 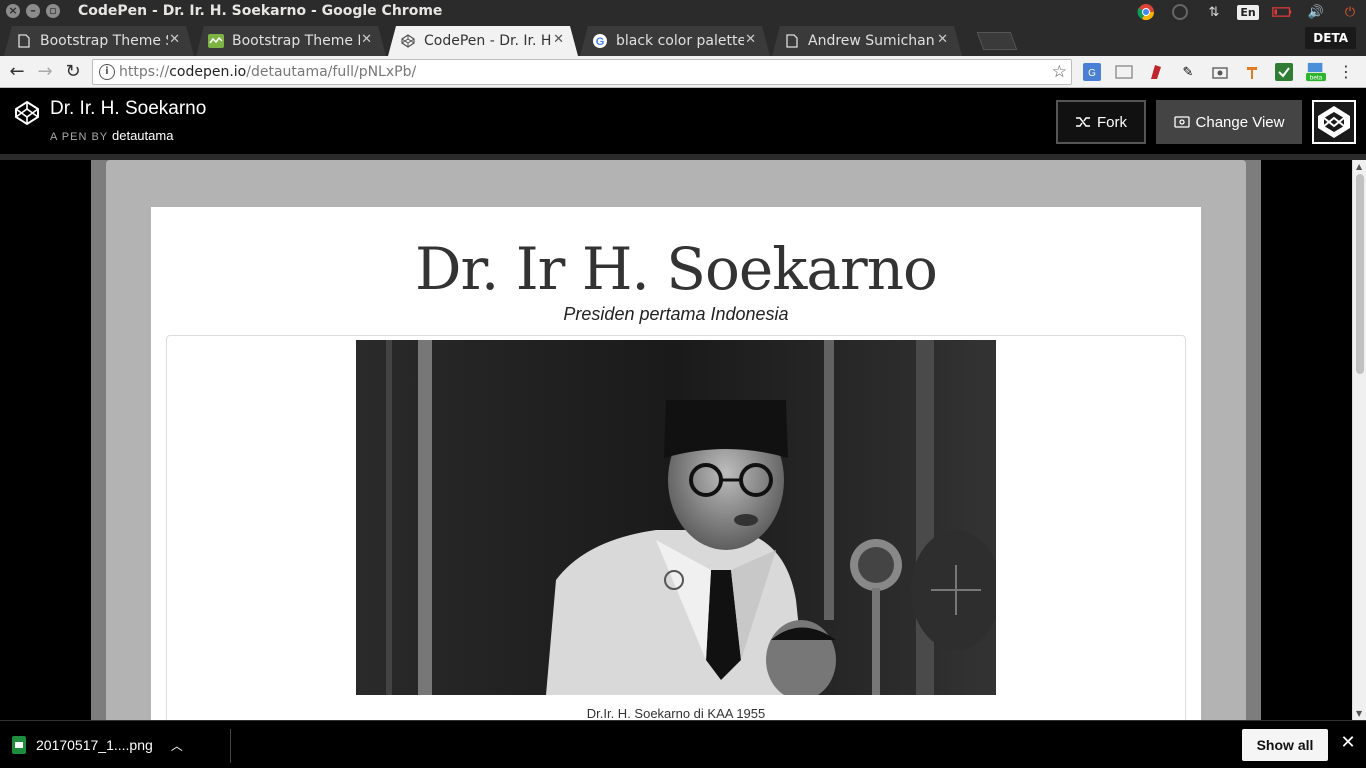 I want to click on new-tab-button, so click(x=997, y=41).